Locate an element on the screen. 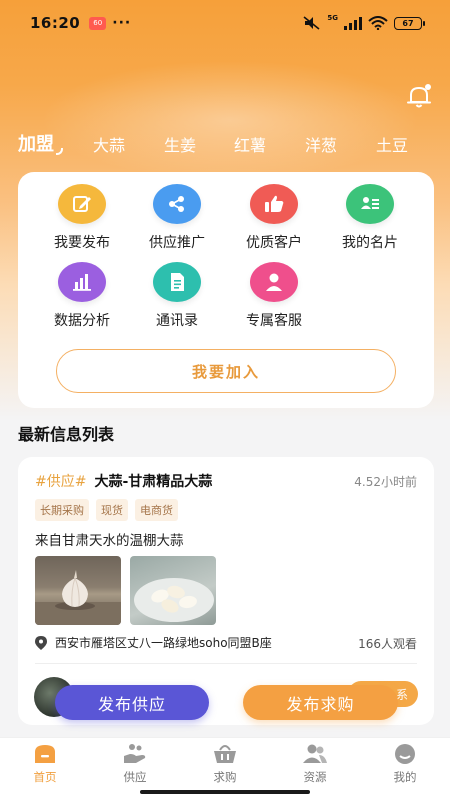  info-time: 4.52小时前 is located at coordinates (385, 482).